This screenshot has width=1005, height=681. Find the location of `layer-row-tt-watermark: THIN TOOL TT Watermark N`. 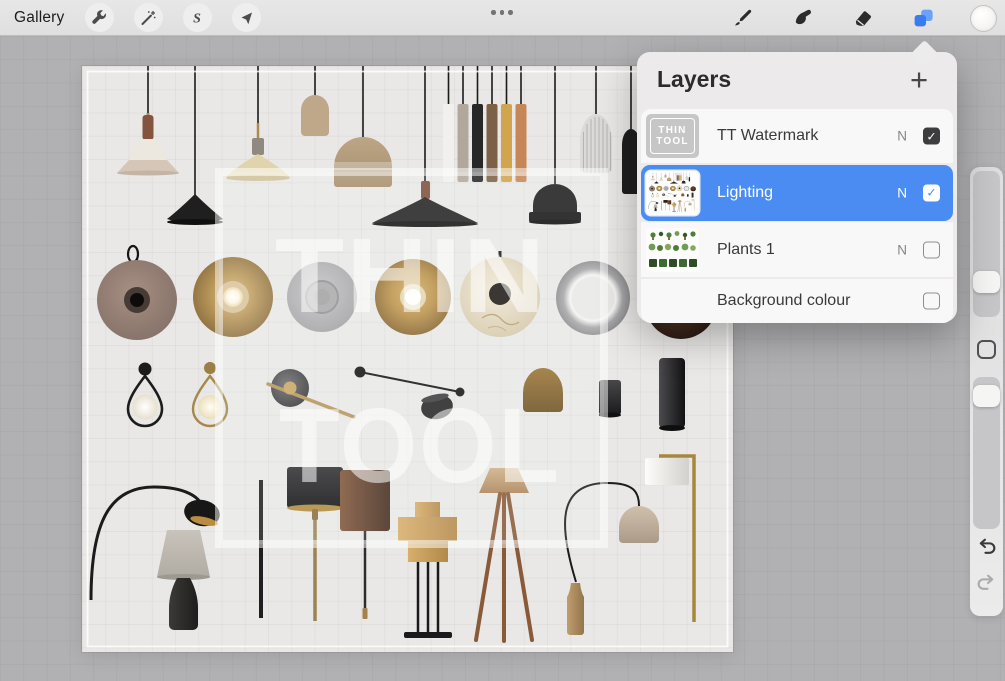

layer-row-tt-watermark: THIN TOOL TT Watermark N is located at coordinates (797, 136).